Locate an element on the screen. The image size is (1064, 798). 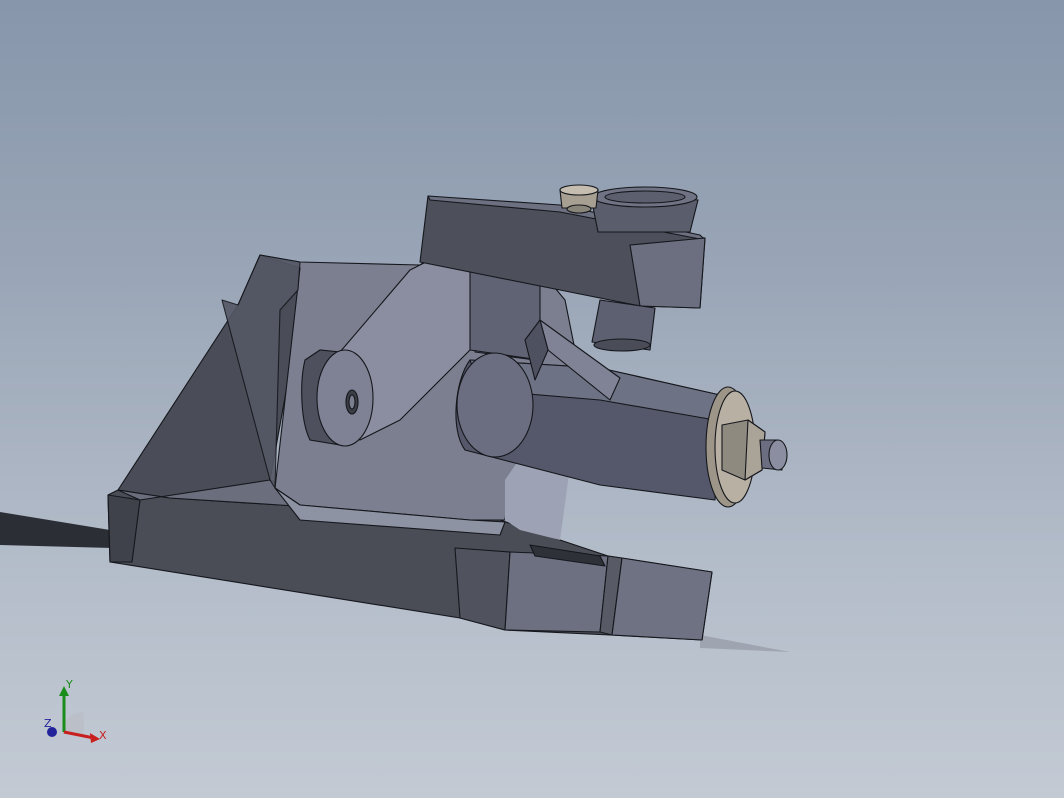
floor-shadow is located at coordinates (745, 643).